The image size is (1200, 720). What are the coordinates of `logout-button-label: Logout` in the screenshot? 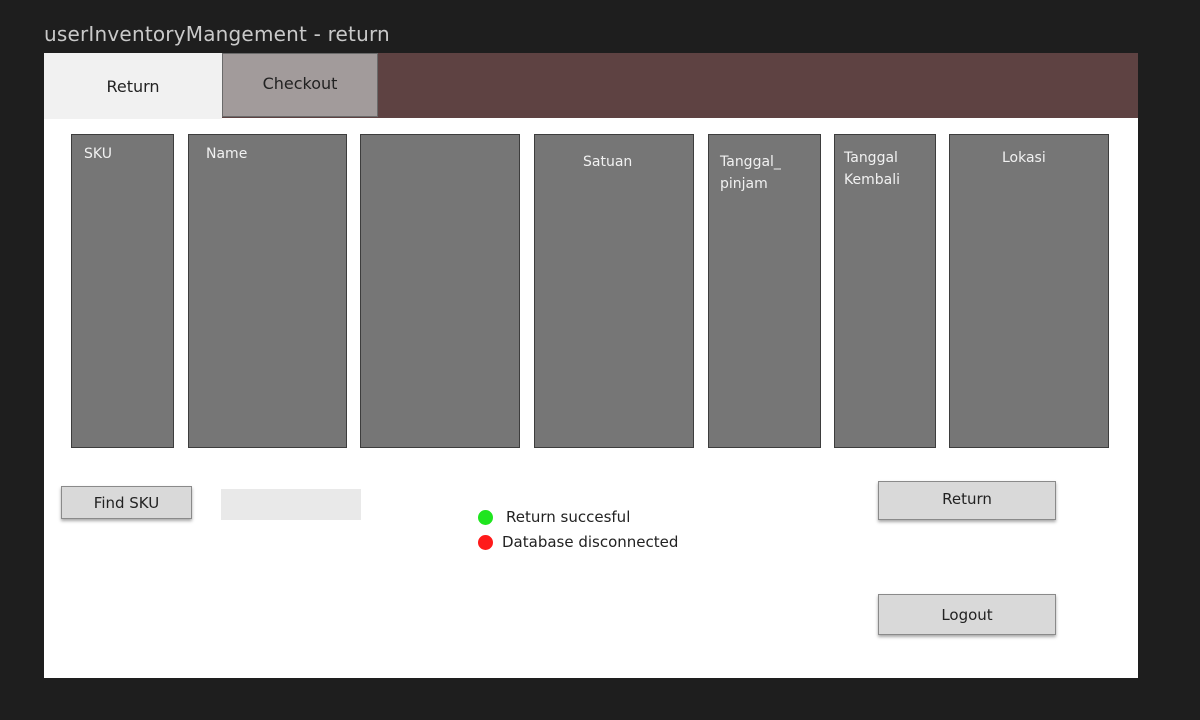 It's located at (967, 614).